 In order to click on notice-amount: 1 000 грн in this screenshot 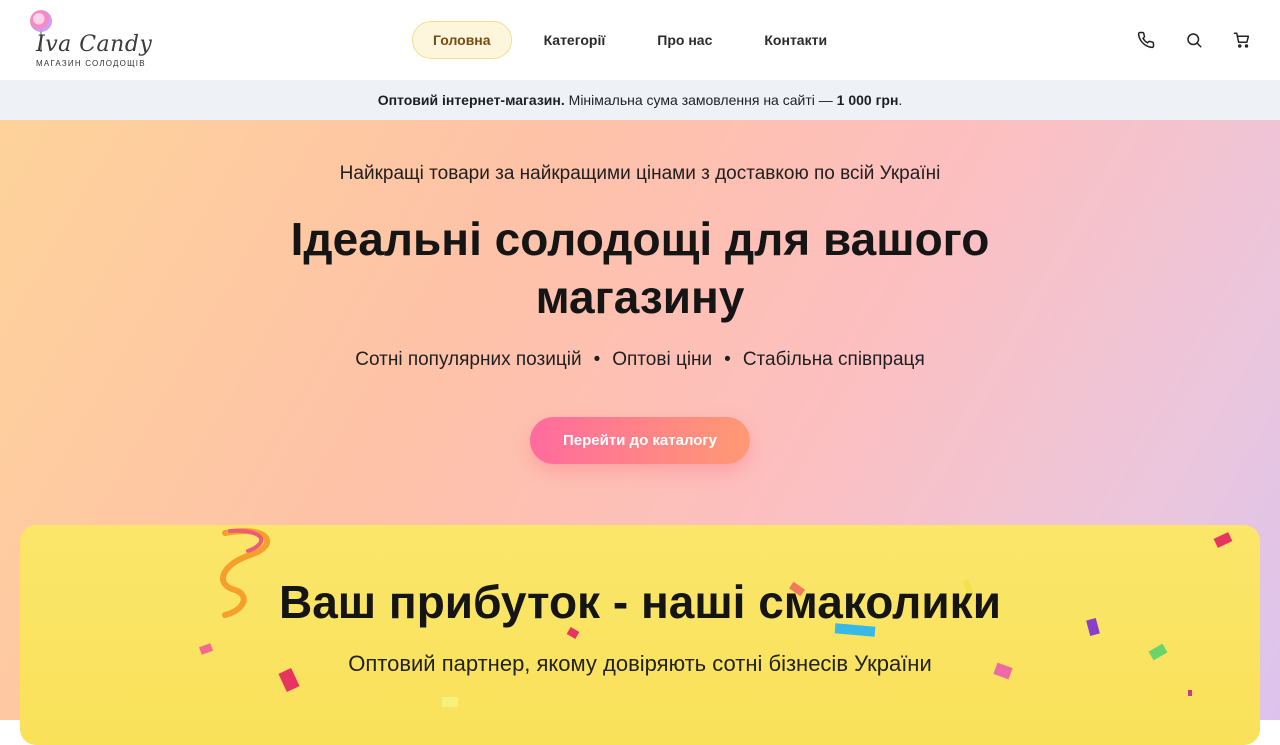, I will do `click(867, 100)`.